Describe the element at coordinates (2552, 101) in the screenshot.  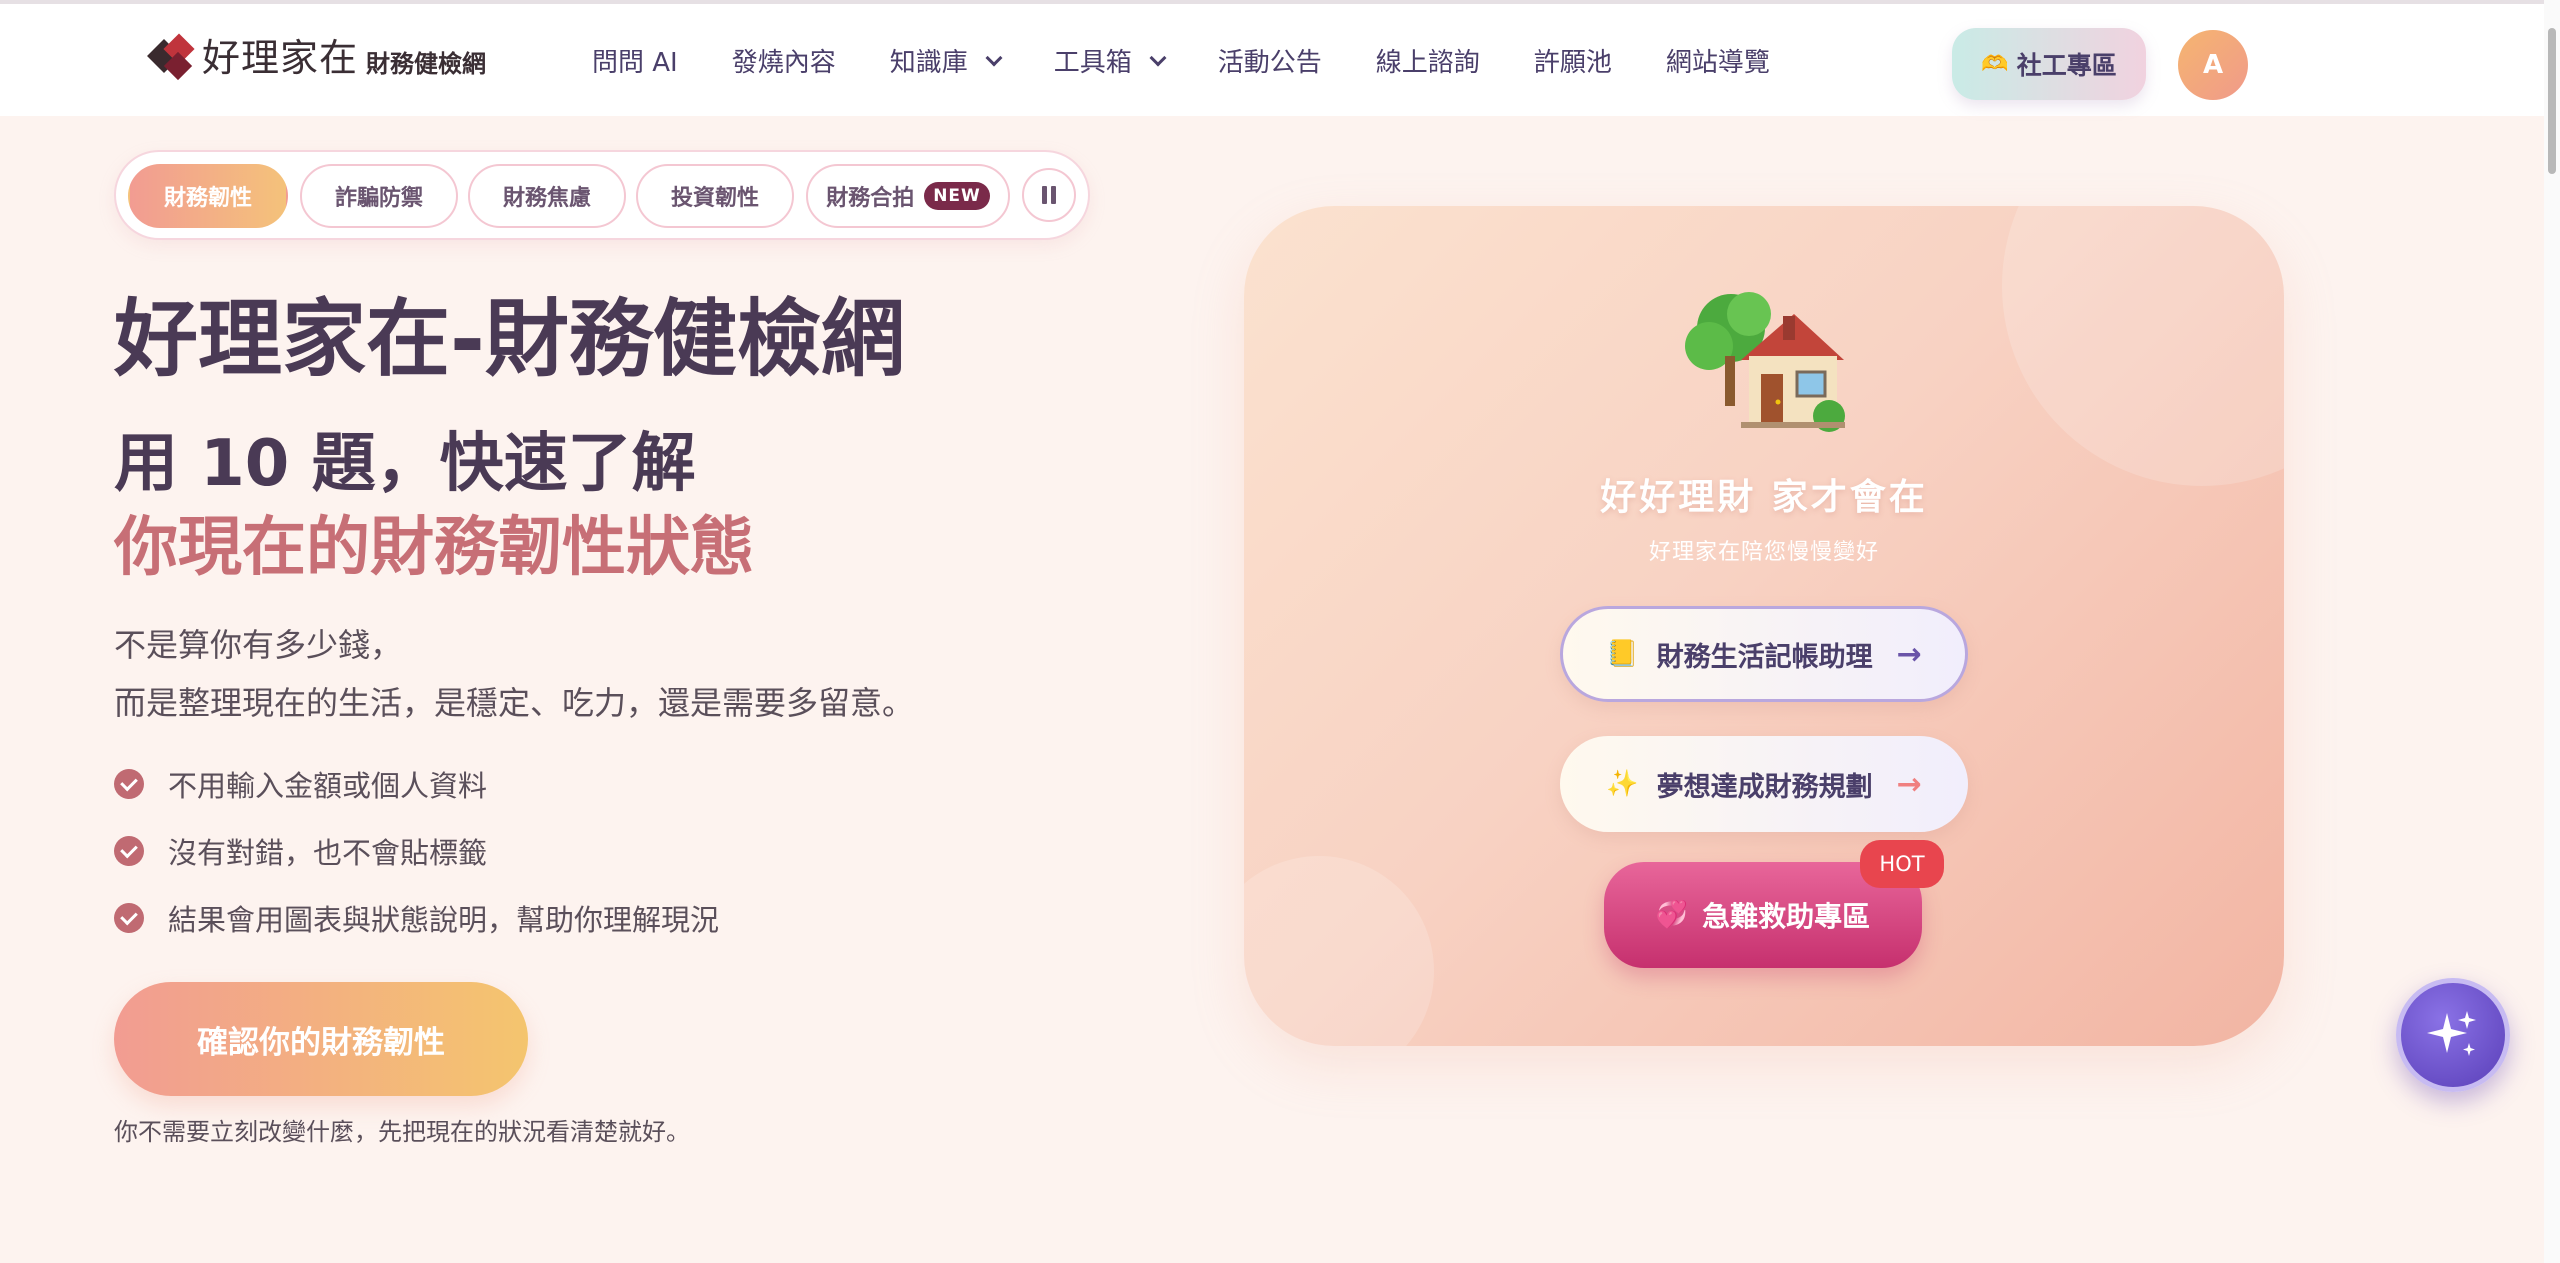
I see `scrollbar-thumb` at that location.